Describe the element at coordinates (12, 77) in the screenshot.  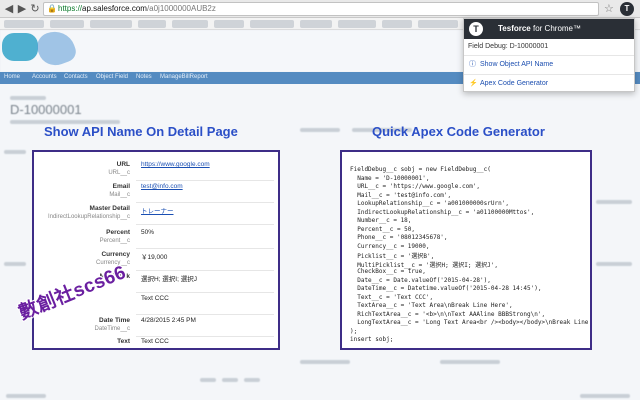
I see `tab-home: Home` at that location.